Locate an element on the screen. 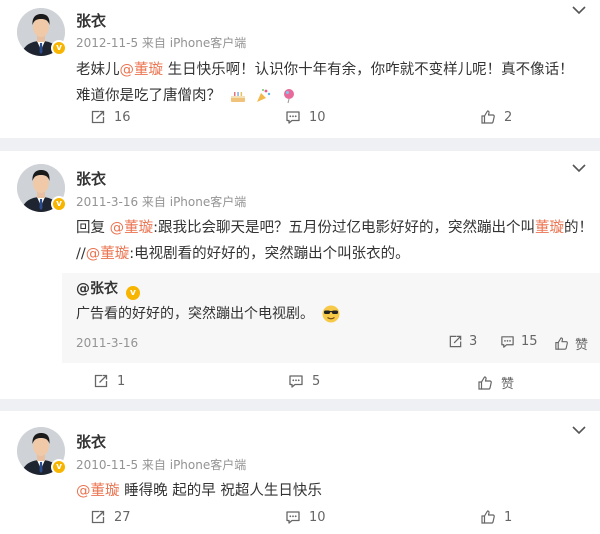 The height and width of the screenshot is (534, 600). quoted-text-content: 广告看的好好的，突然蹦出个电视剧。 is located at coordinates (195, 314).